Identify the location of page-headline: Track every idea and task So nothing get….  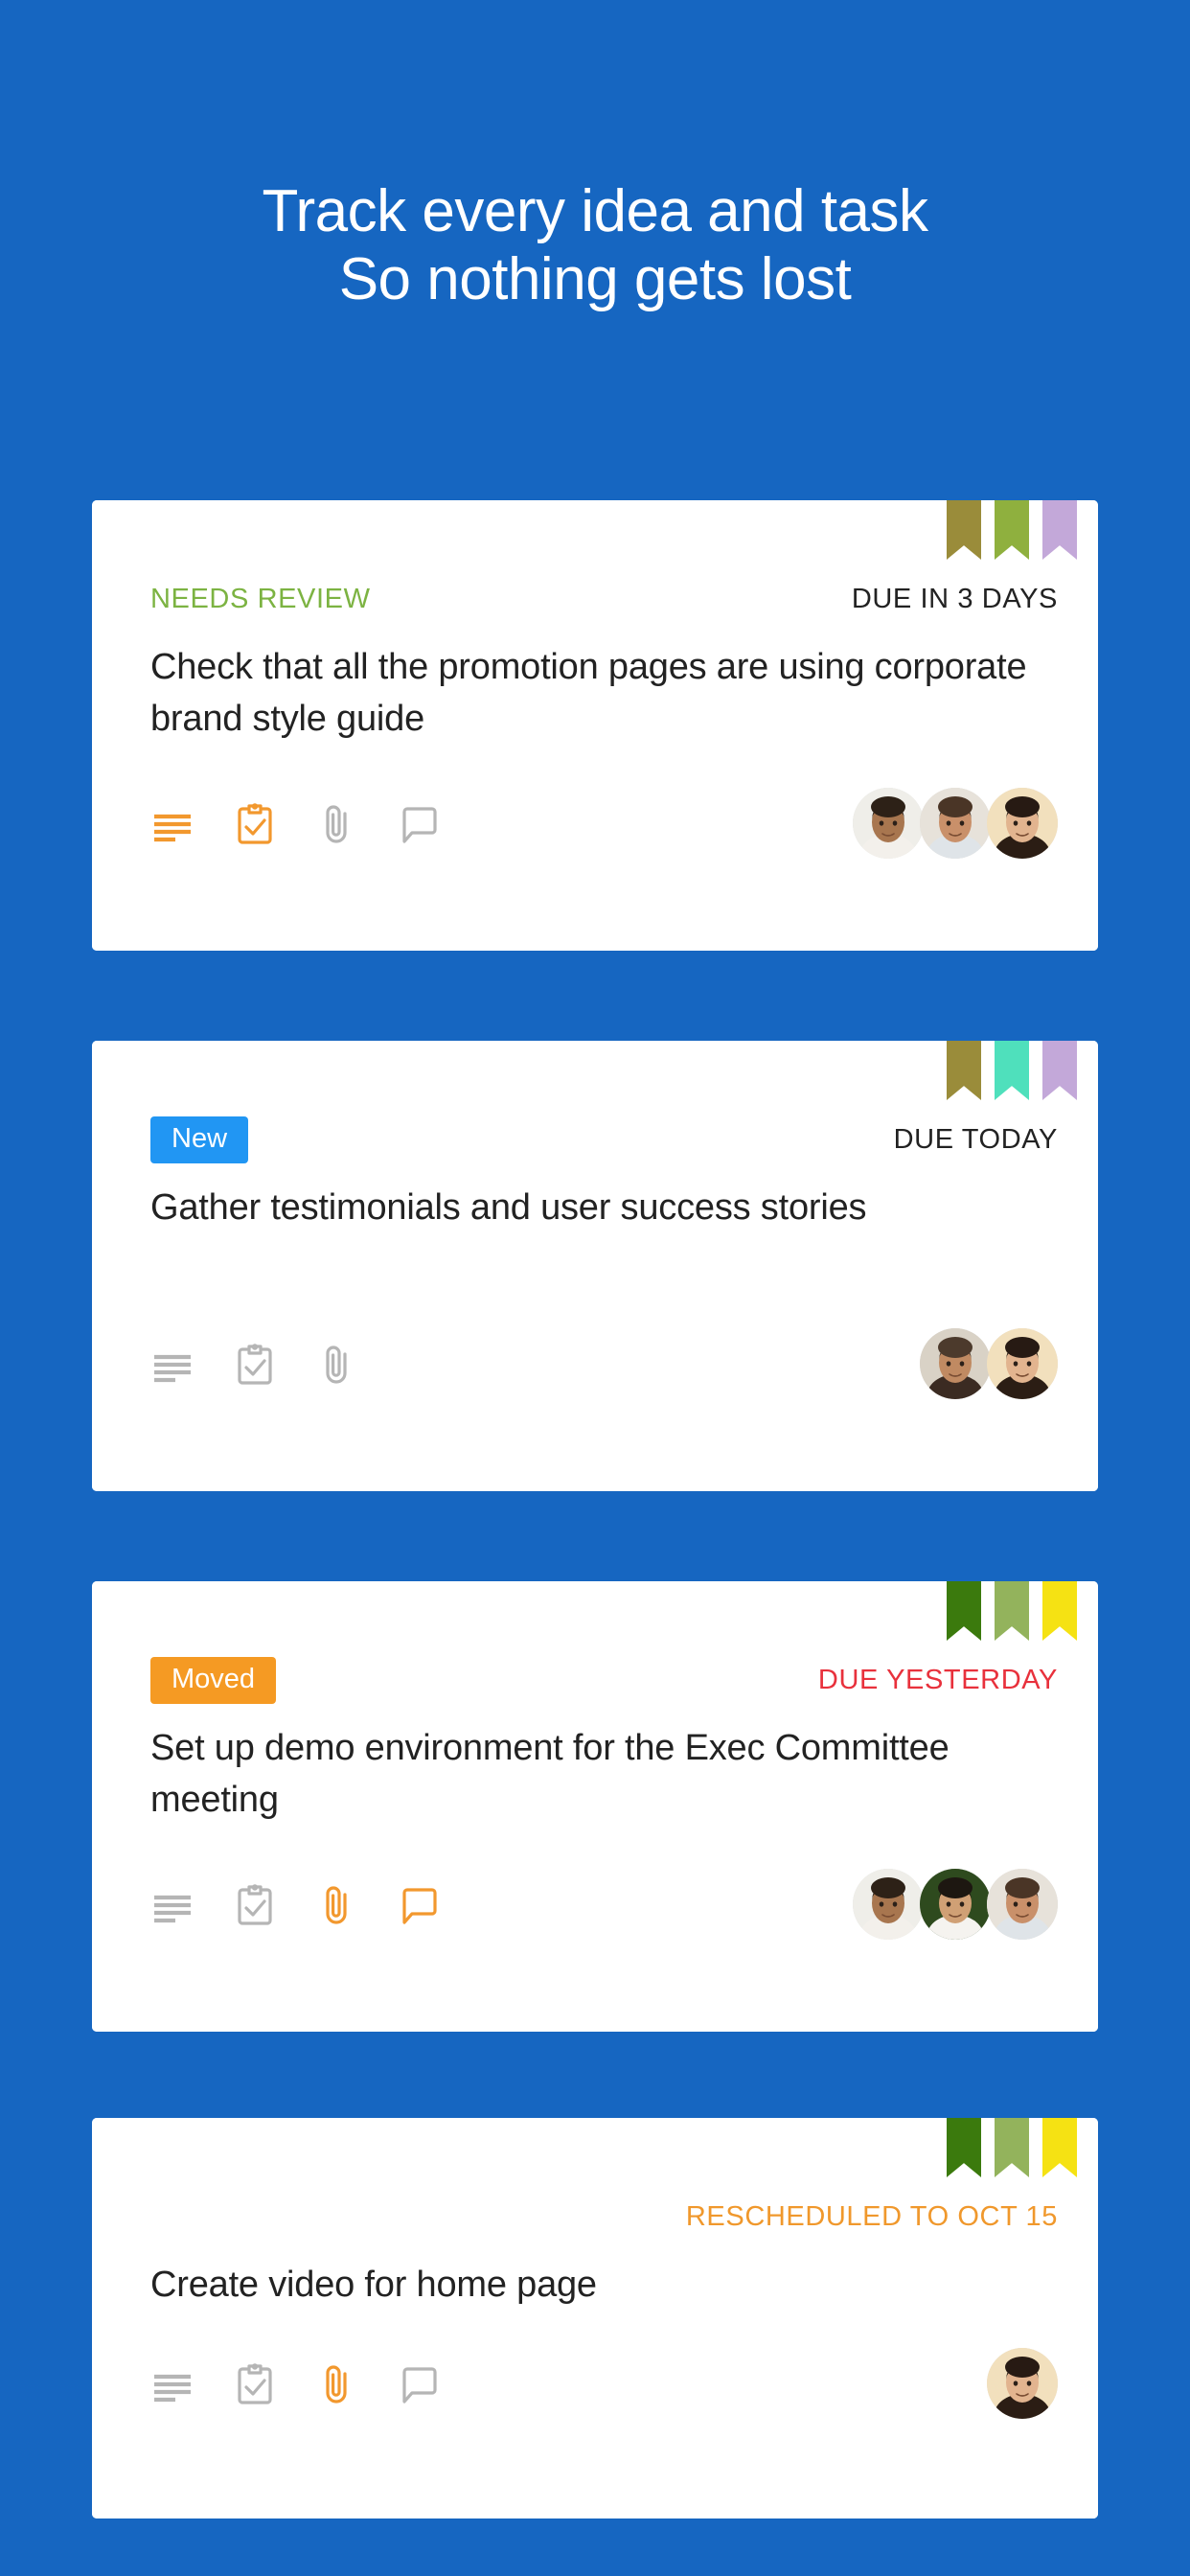
(595, 245).